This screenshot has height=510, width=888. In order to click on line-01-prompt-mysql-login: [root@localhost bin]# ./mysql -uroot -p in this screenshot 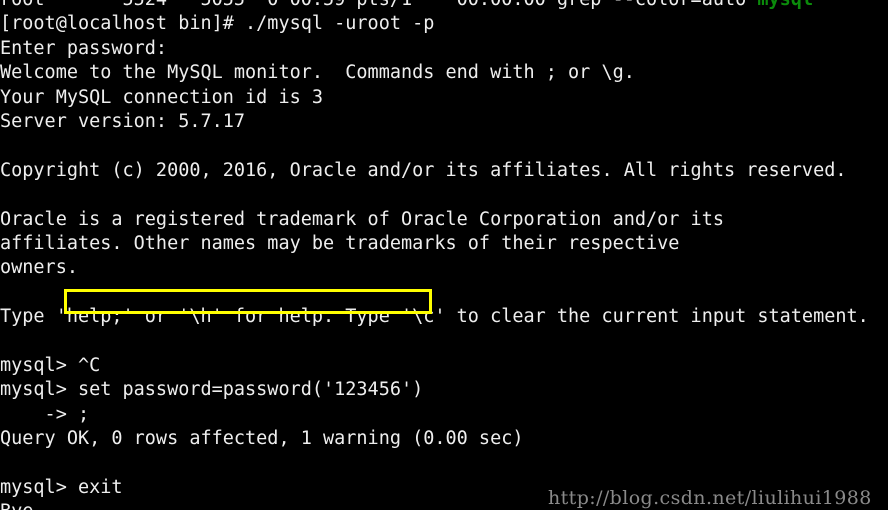, I will do `click(217, 24)`.